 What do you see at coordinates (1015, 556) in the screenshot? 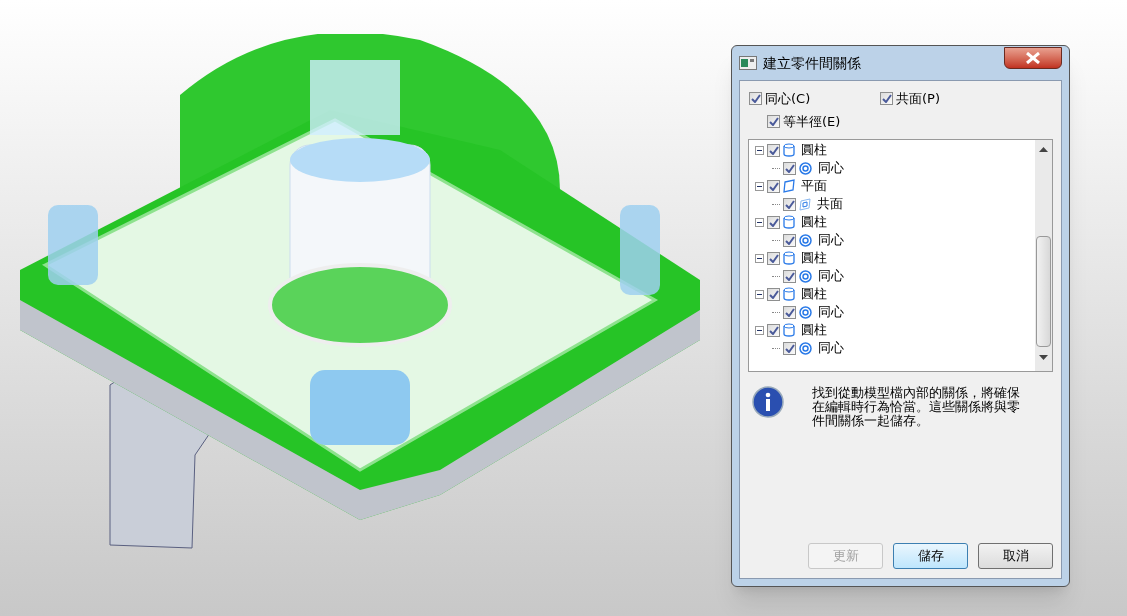
I see `dialog-button: 取消` at bounding box center [1015, 556].